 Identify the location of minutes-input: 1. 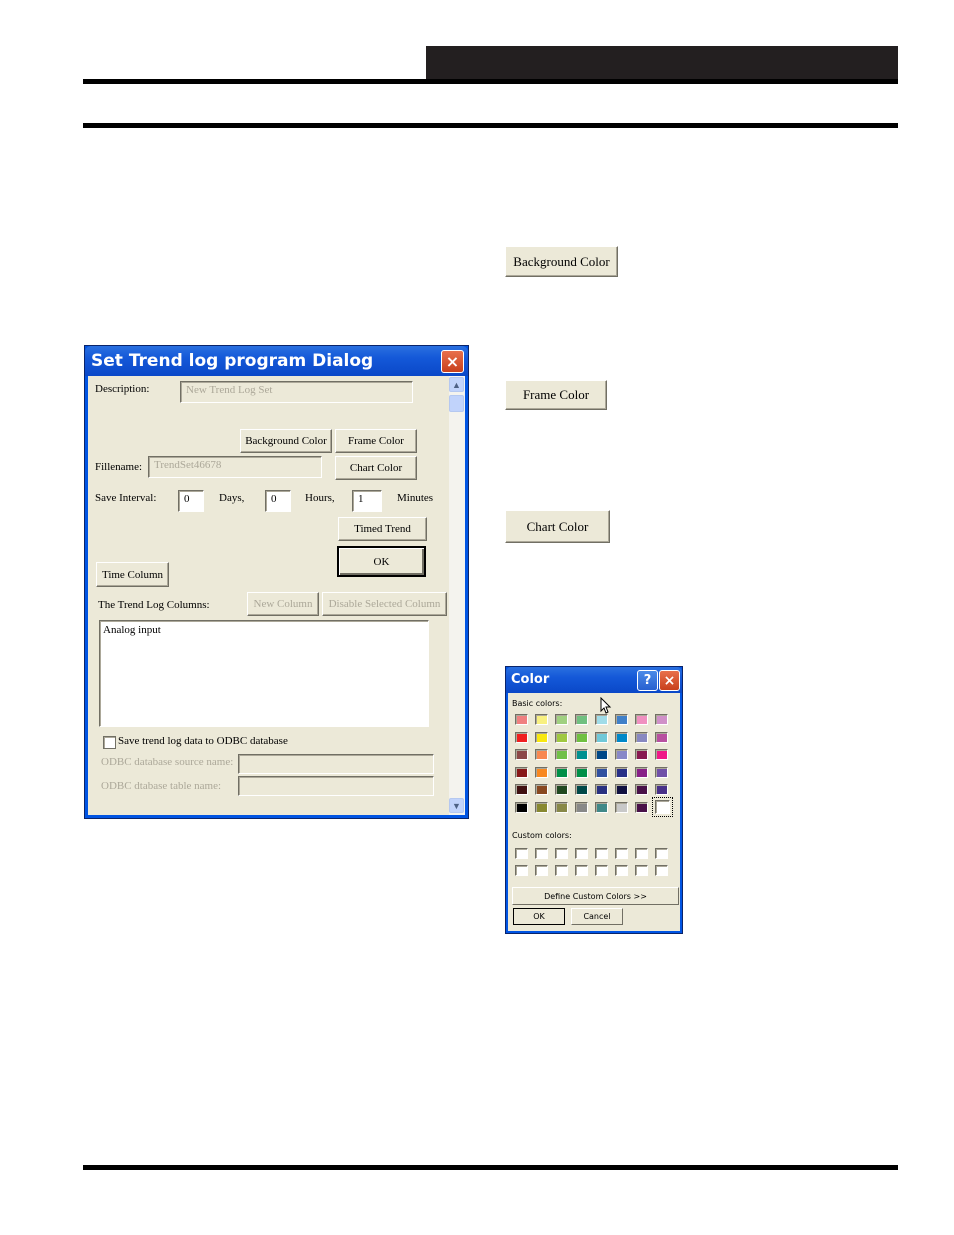
(367, 501).